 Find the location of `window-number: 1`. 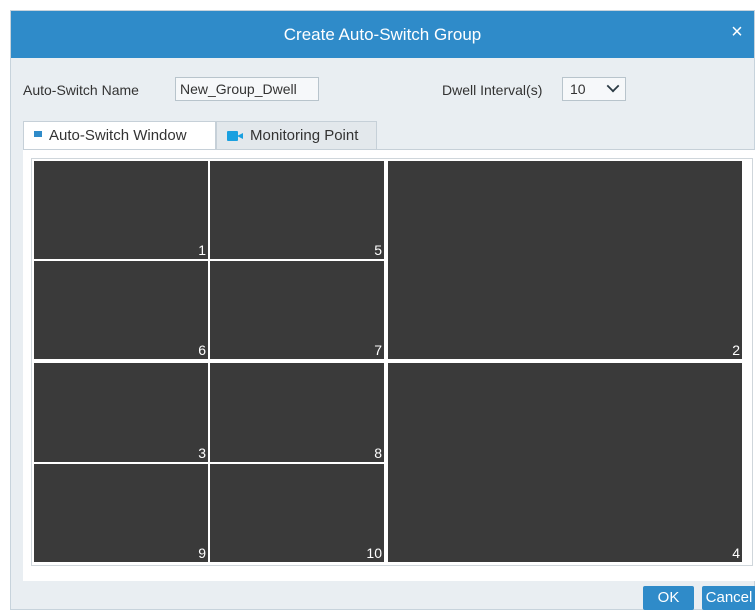

window-number: 1 is located at coordinates (202, 250).